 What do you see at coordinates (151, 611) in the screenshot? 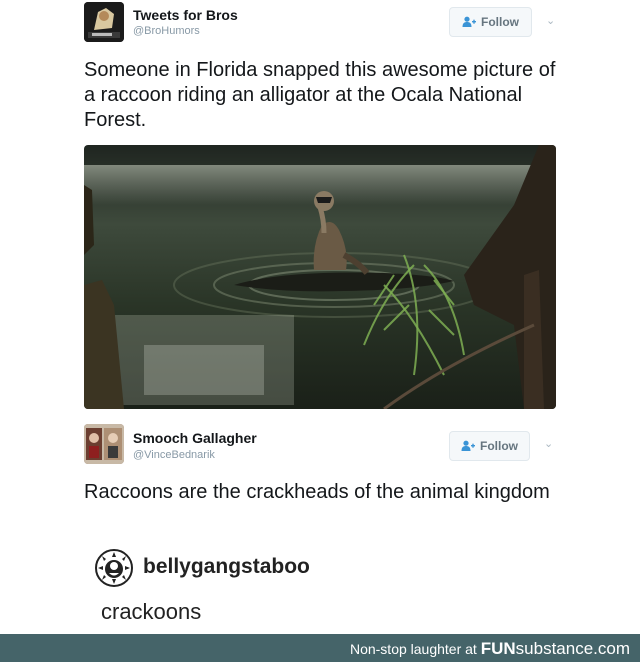
I see `tumblr-post-text: crackoons` at bounding box center [151, 611].